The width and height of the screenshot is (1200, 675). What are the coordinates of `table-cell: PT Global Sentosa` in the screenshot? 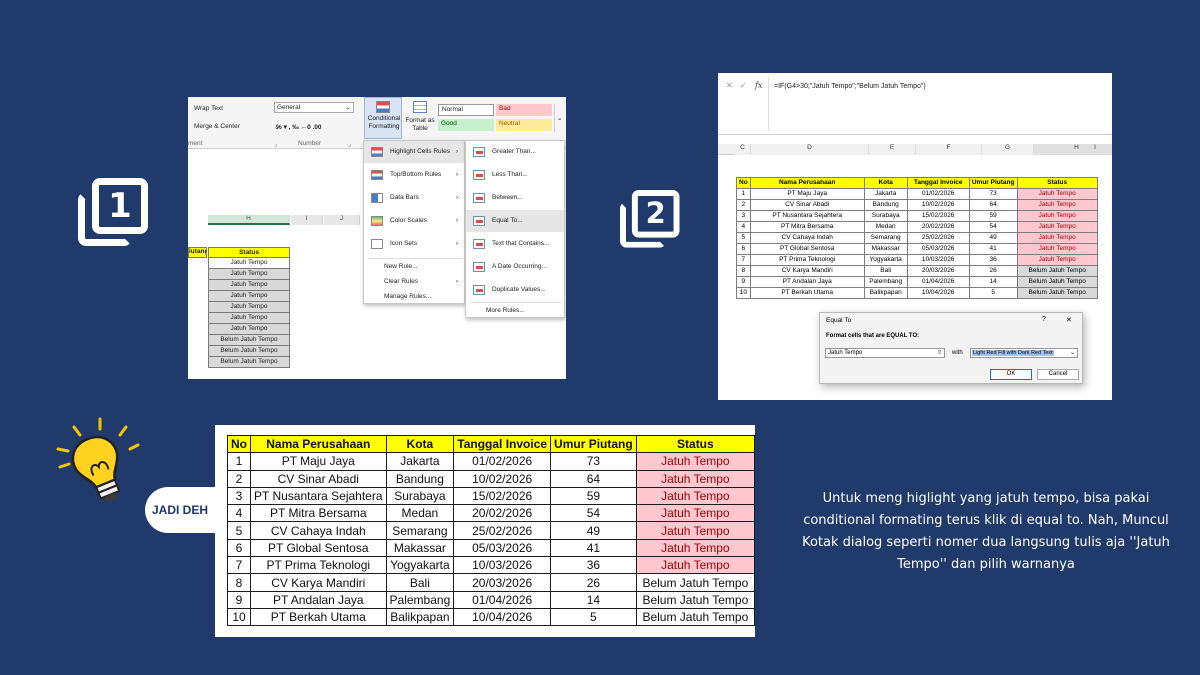 It's located at (318, 548).